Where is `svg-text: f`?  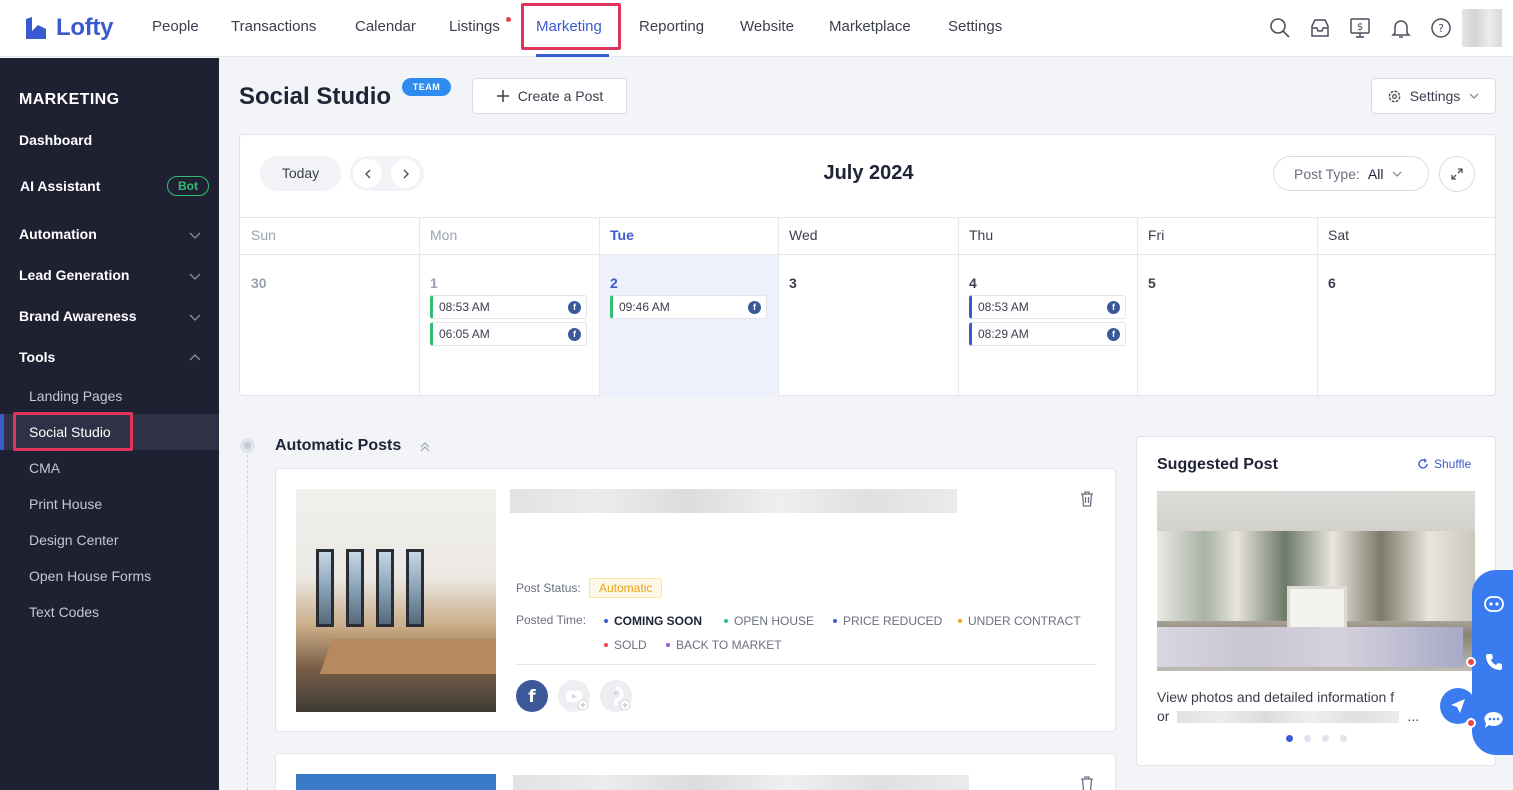
svg-text: f is located at coordinates (532, 697).